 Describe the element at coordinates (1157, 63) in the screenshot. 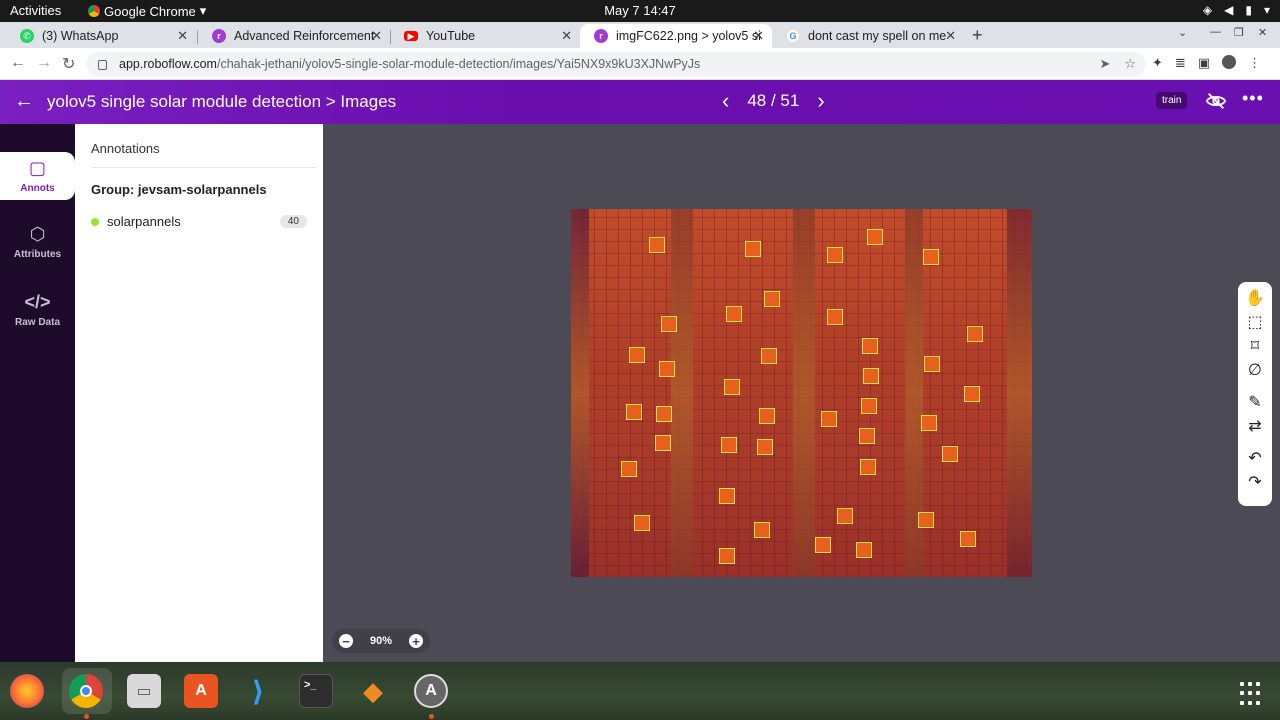

I see `extensions-puzzle-icon: ✦` at that location.